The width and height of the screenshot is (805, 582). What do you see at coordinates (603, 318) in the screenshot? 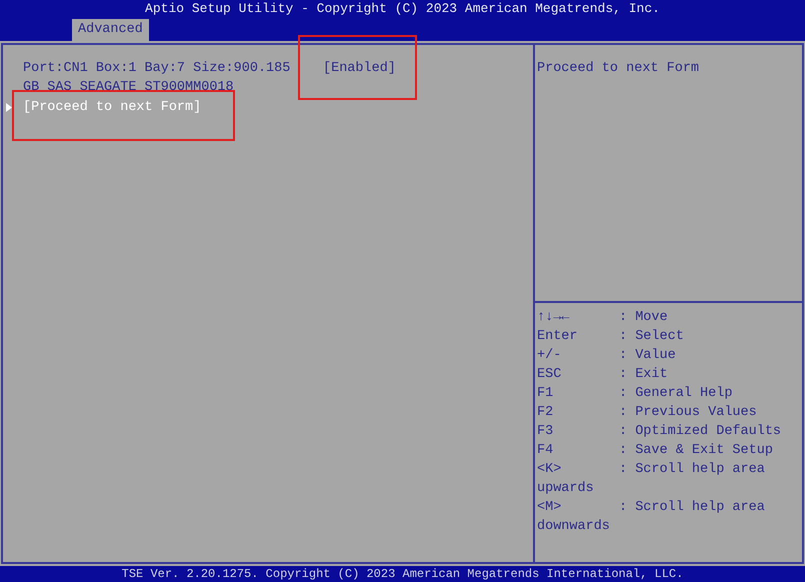
I see `key-hint: ↑↓→← : Move` at bounding box center [603, 318].